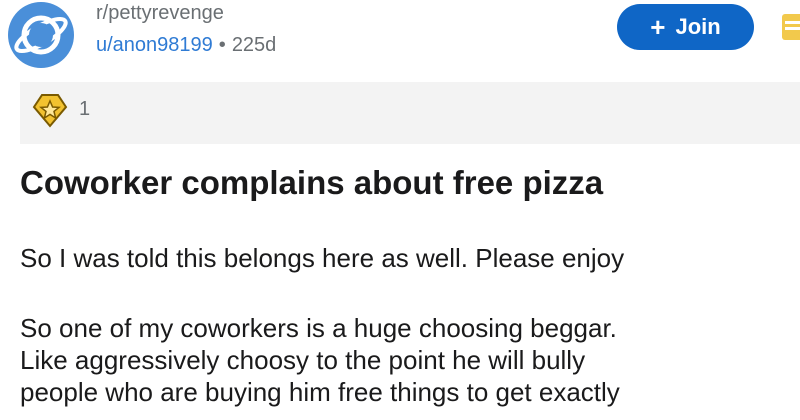 This screenshot has width=800, height=420. What do you see at coordinates (154, 45) in the screenshot?
I see `username-link: u/anon98199` at bounding box center [154, 45].